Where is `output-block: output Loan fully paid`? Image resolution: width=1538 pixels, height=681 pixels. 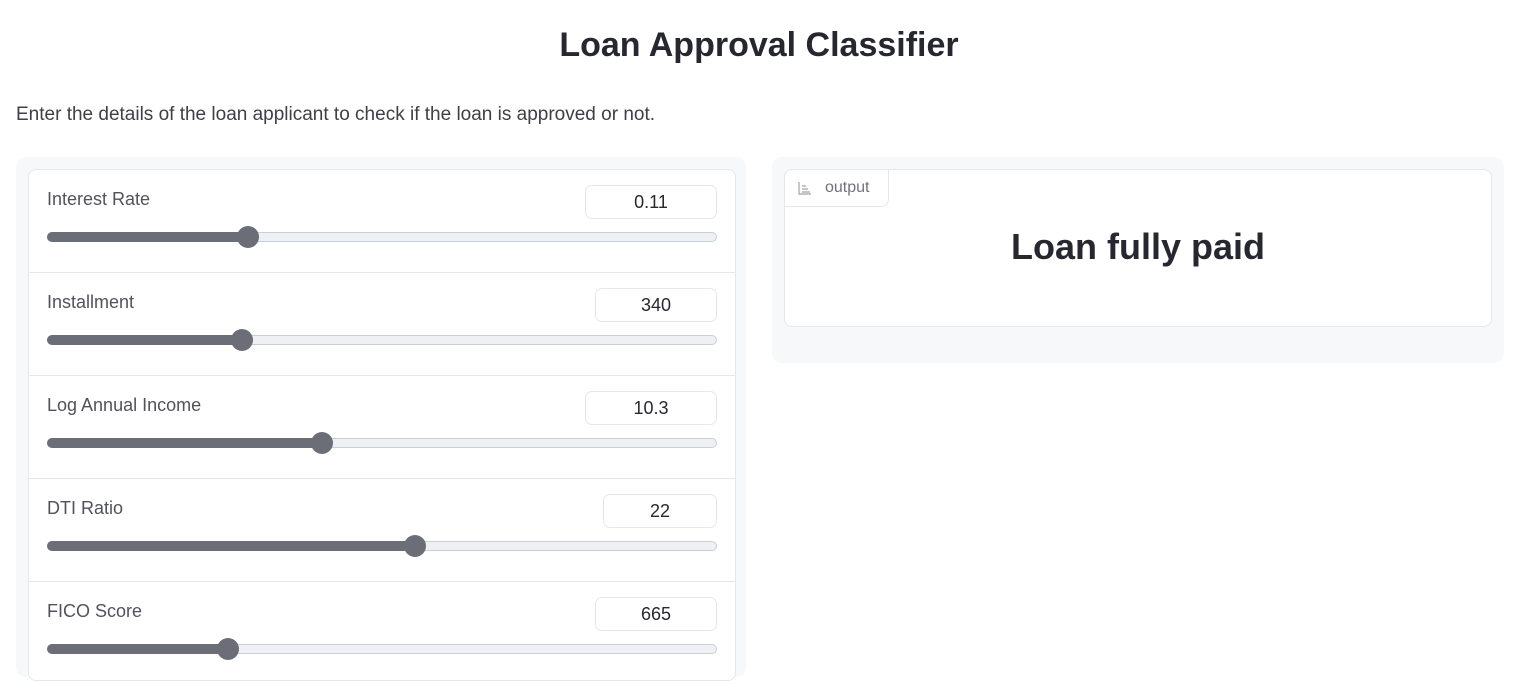
output-block: output Loan fully paid is located at coordinates (1138, 248).